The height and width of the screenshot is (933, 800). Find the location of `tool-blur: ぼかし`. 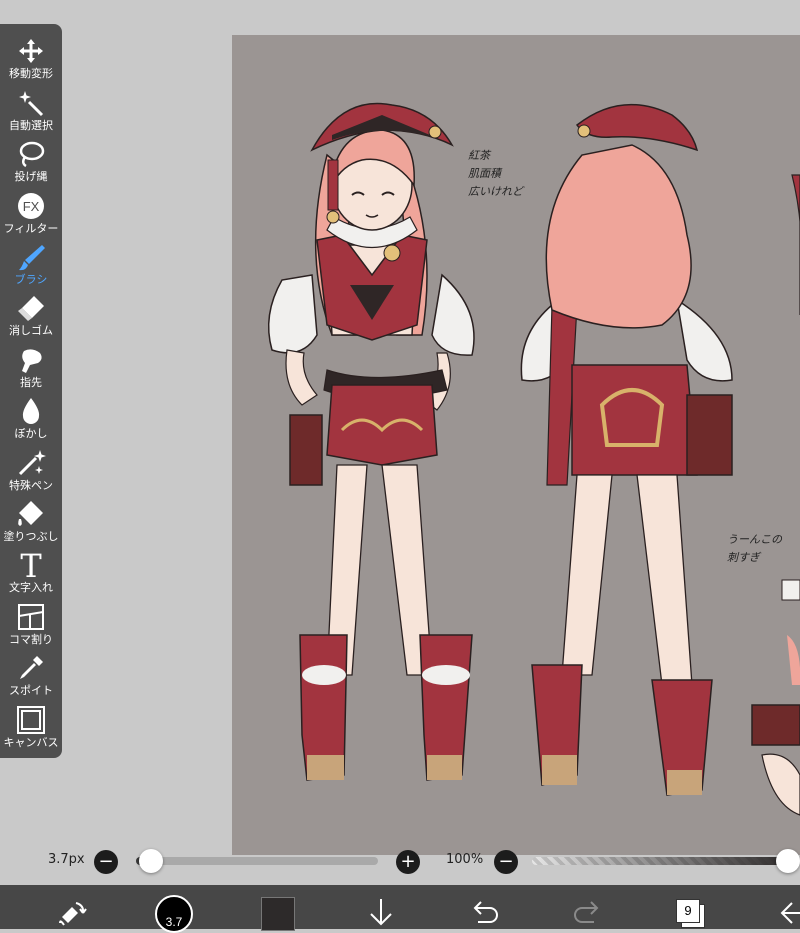

tool-blur: ぼかし is located at coordinates (31, 419).